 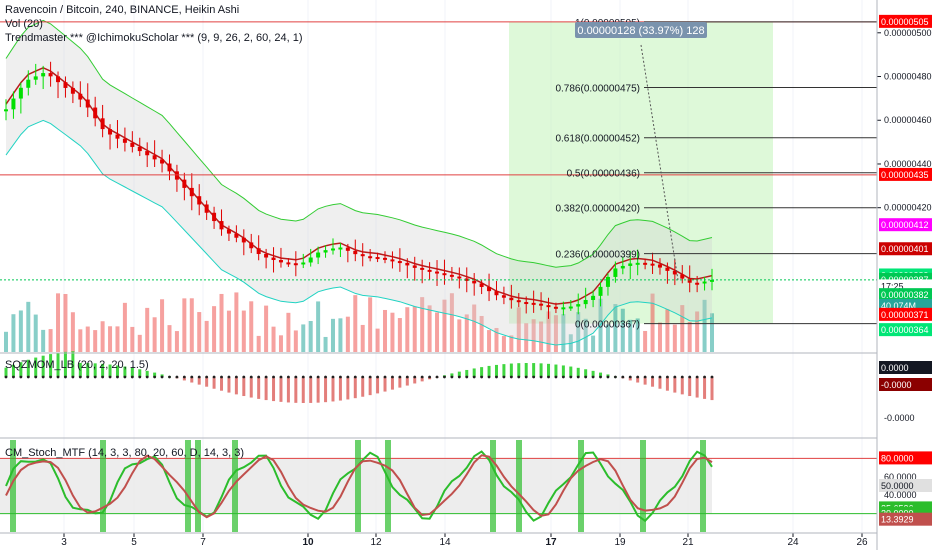 What do you see at coordinates (905, 314) in the screenshot?
I see `price-tag: 0.00000371` at bounding box center [905, 314].